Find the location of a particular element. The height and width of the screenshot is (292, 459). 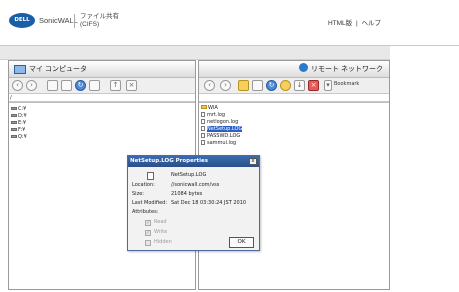

folder-item: WIA is located at coordinates (209, 108).